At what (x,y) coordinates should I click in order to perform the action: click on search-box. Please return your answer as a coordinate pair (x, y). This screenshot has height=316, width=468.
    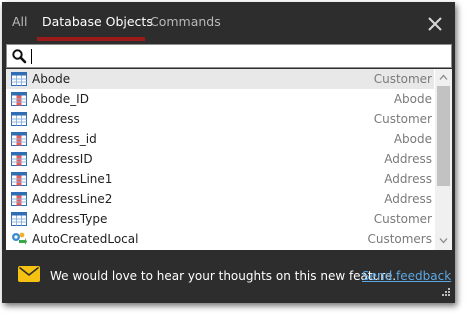
    Looking at the image, I should click on (229, 56).